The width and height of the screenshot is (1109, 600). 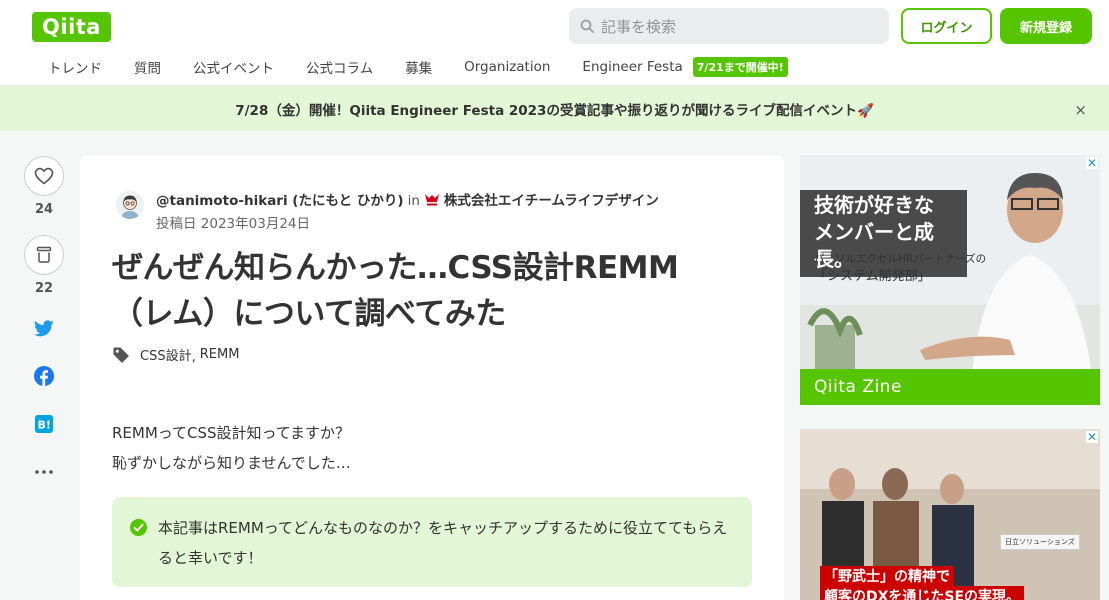 I want to click on author-avatar, so click(x=130, y=205).